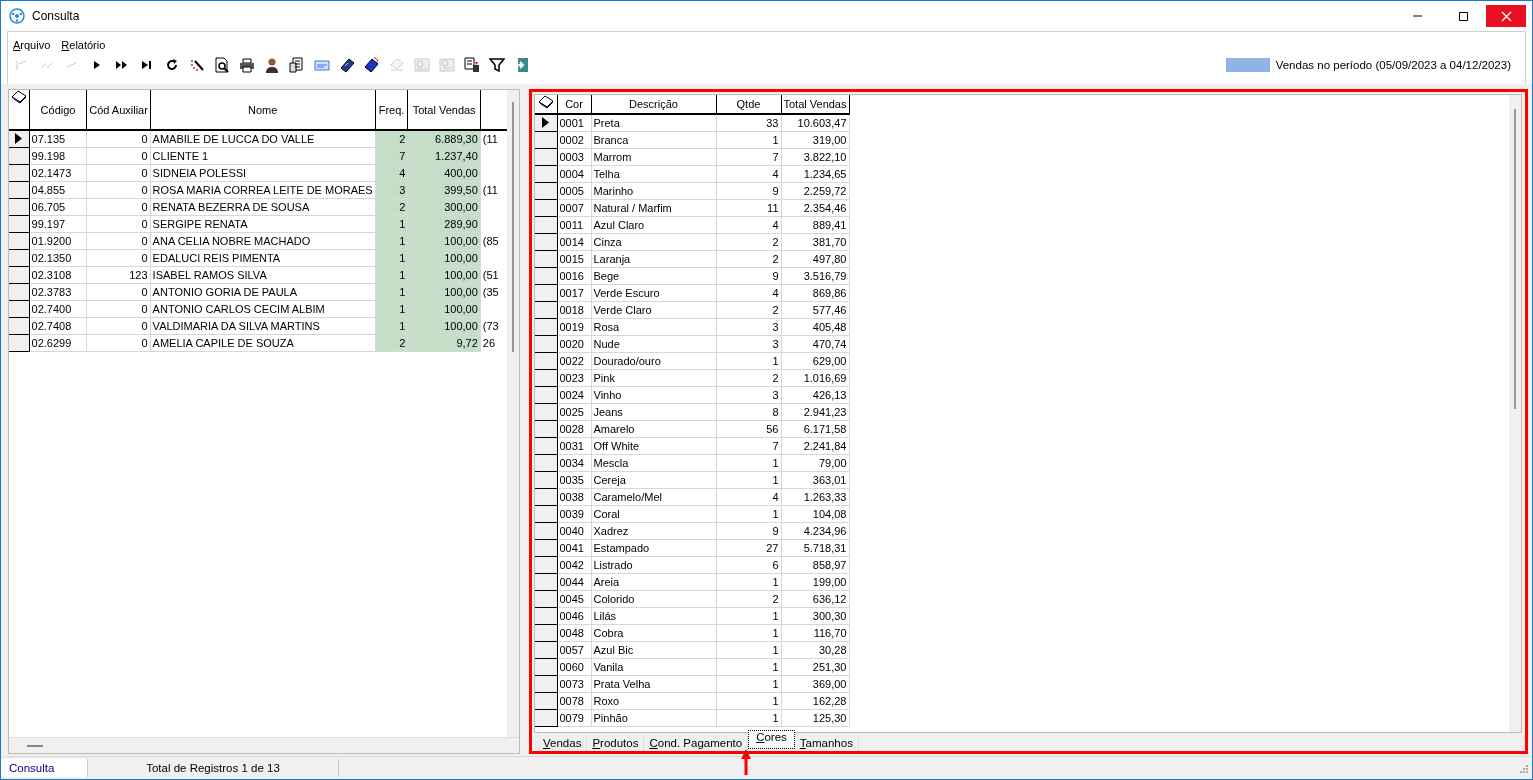 The height and width of the screenshot is (780, 1533). Describe the element at coordinates (815, 293) in the screenshot. I see `table-cell: 869,86` at that location.